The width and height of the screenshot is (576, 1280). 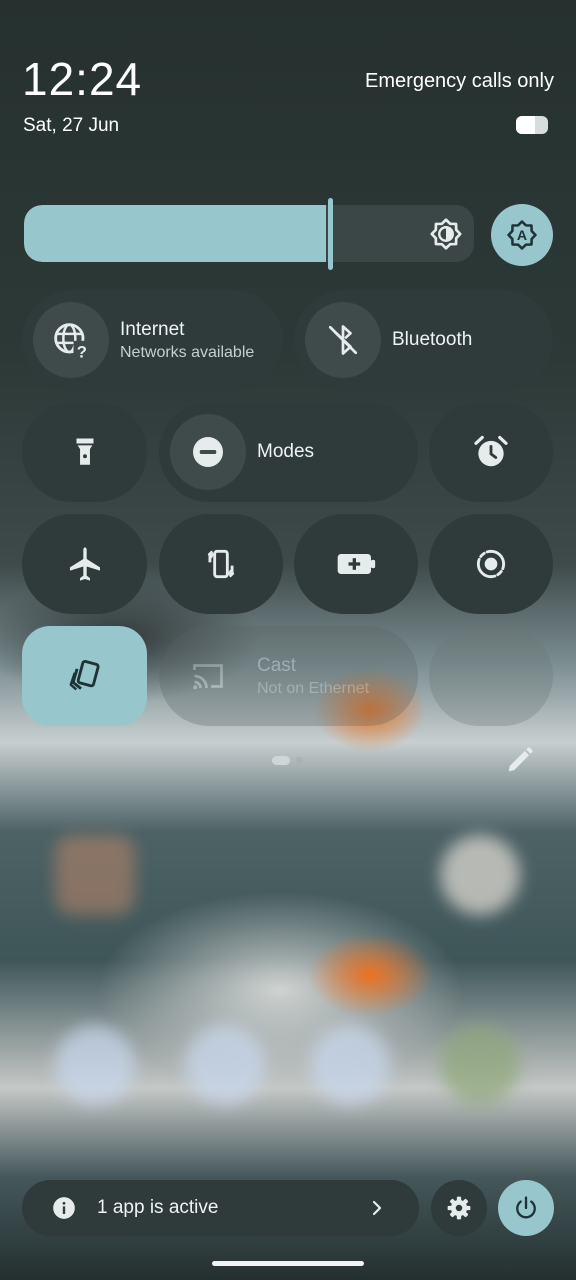 I want to click on power-icon, so click(x=526, y=1208).